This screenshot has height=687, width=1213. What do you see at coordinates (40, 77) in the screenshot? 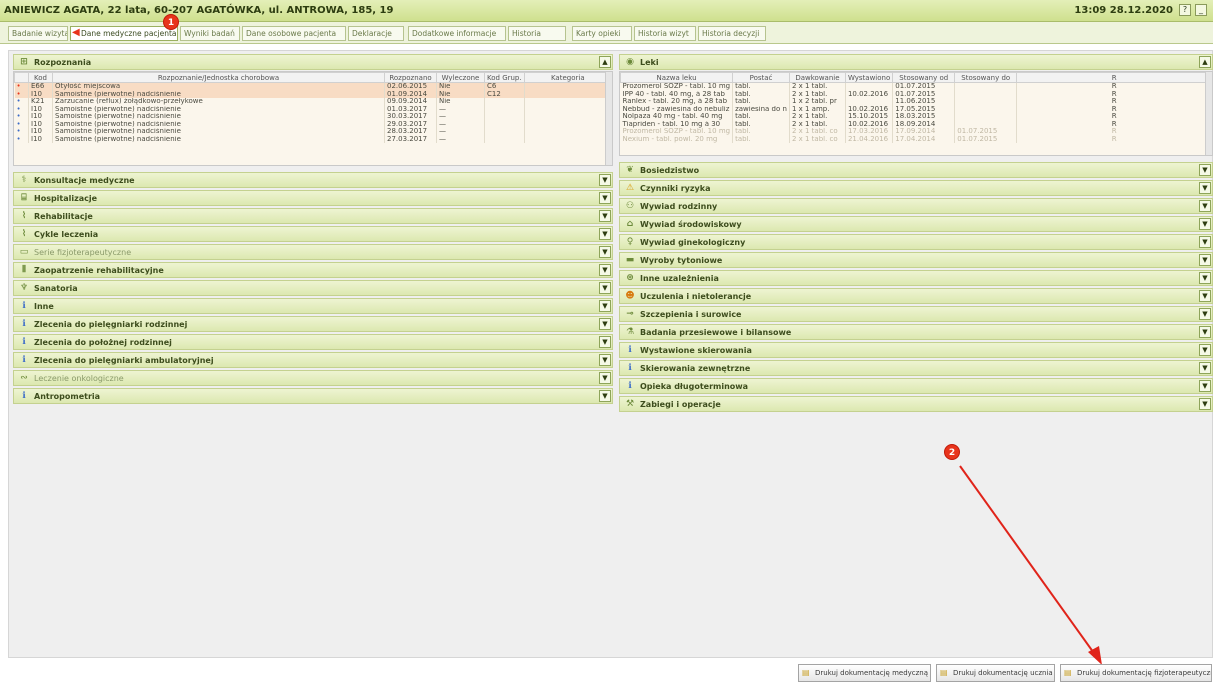
I see `col-code: Kod` at bounding box center [40, 77].